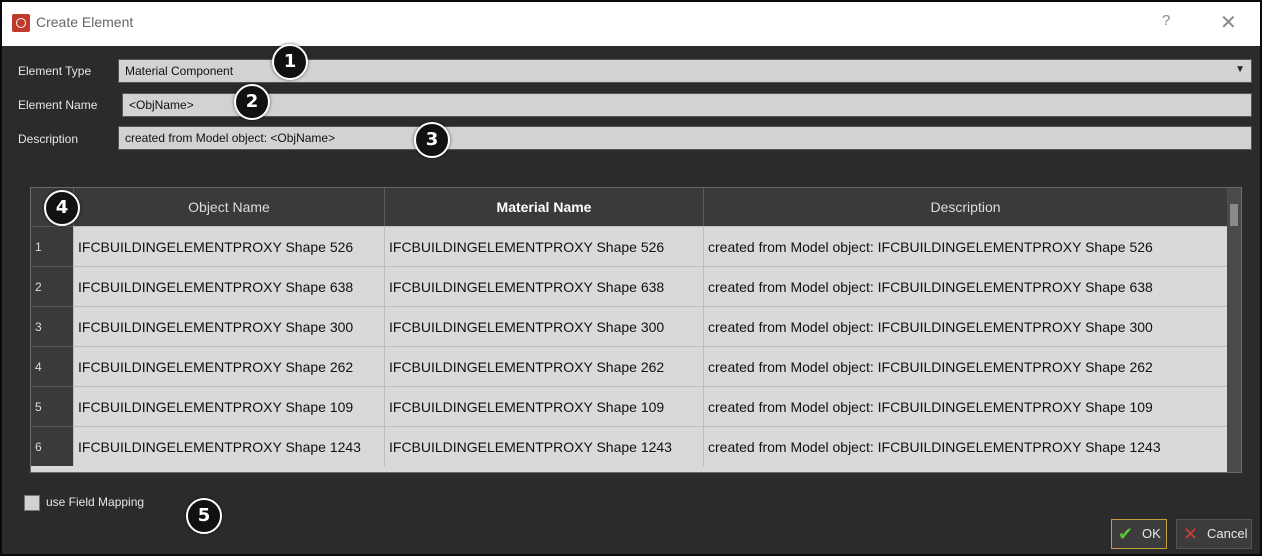  Describe the element at coordinates (252, 102) in the screenshot. I see `callout-badge-2: 2` at that location.